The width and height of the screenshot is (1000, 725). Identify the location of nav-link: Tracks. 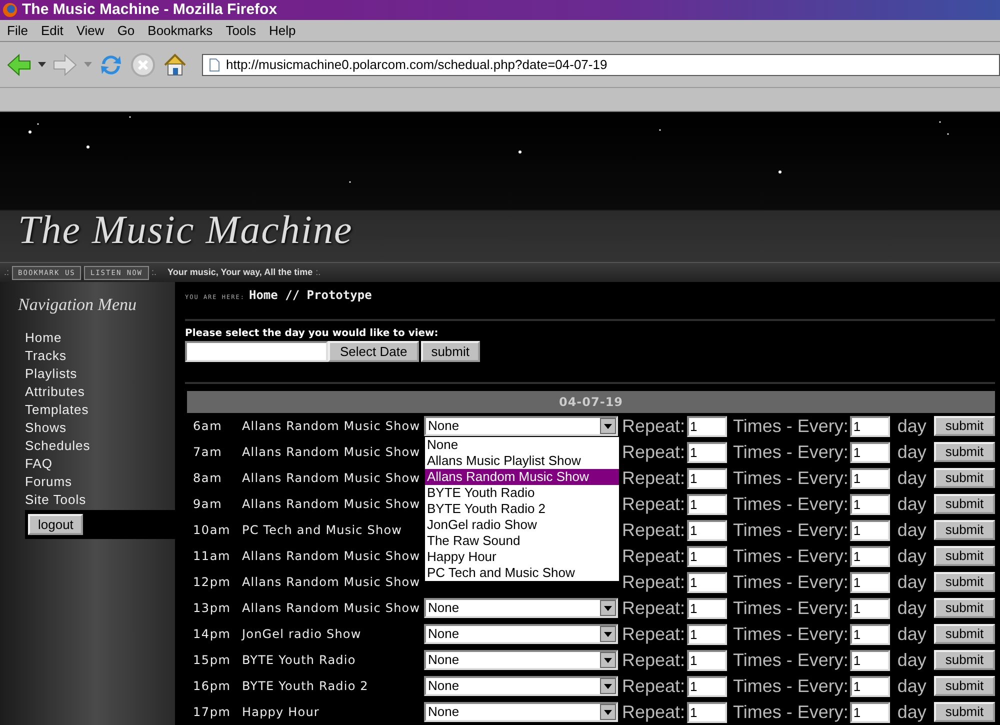
(36, 356).